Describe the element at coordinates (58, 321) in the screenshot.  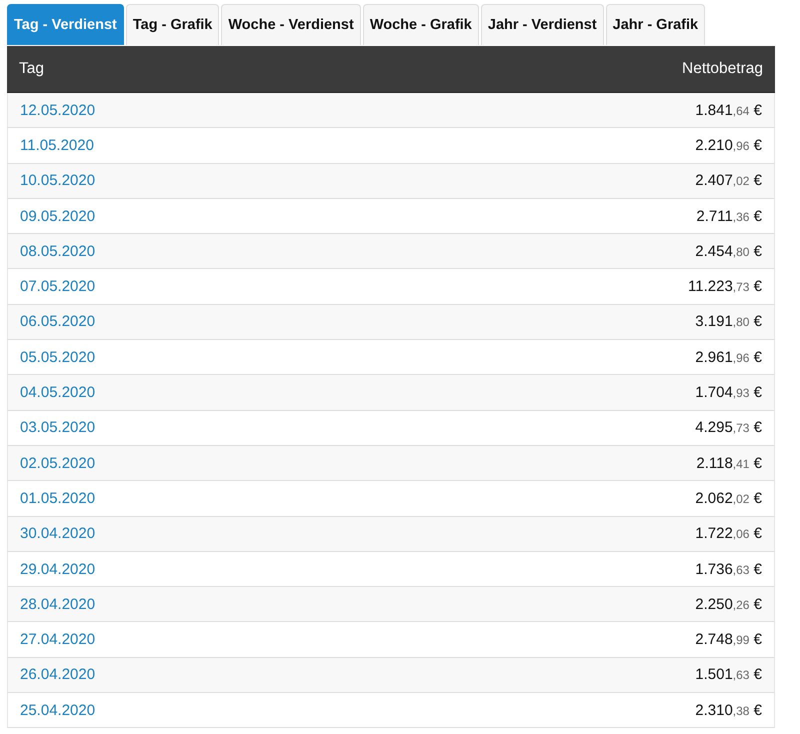
I see `date-link: 06.05.2020` at that location.